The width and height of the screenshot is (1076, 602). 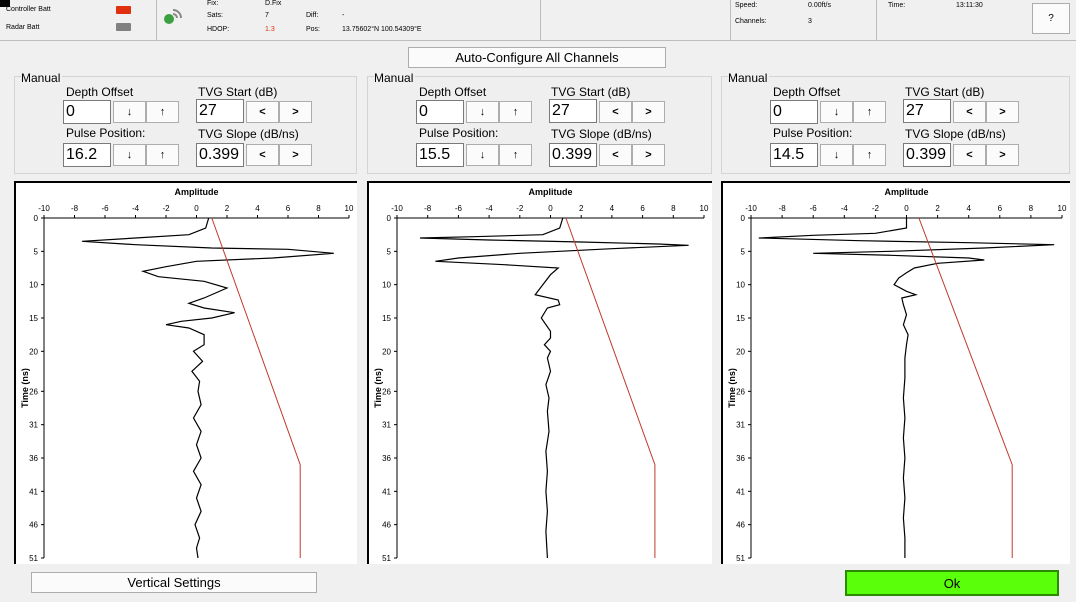 I want to click on pulse-position-field: 14.5, so click(x=794, y=155).